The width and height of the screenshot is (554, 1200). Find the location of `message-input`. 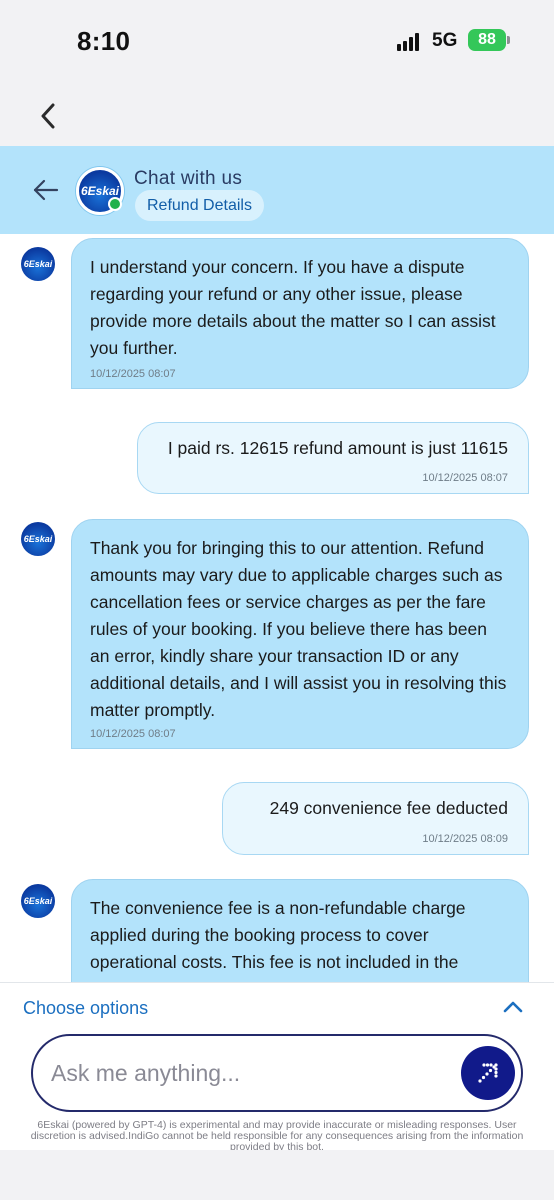

message-input is located at coordinates (241, 1073).